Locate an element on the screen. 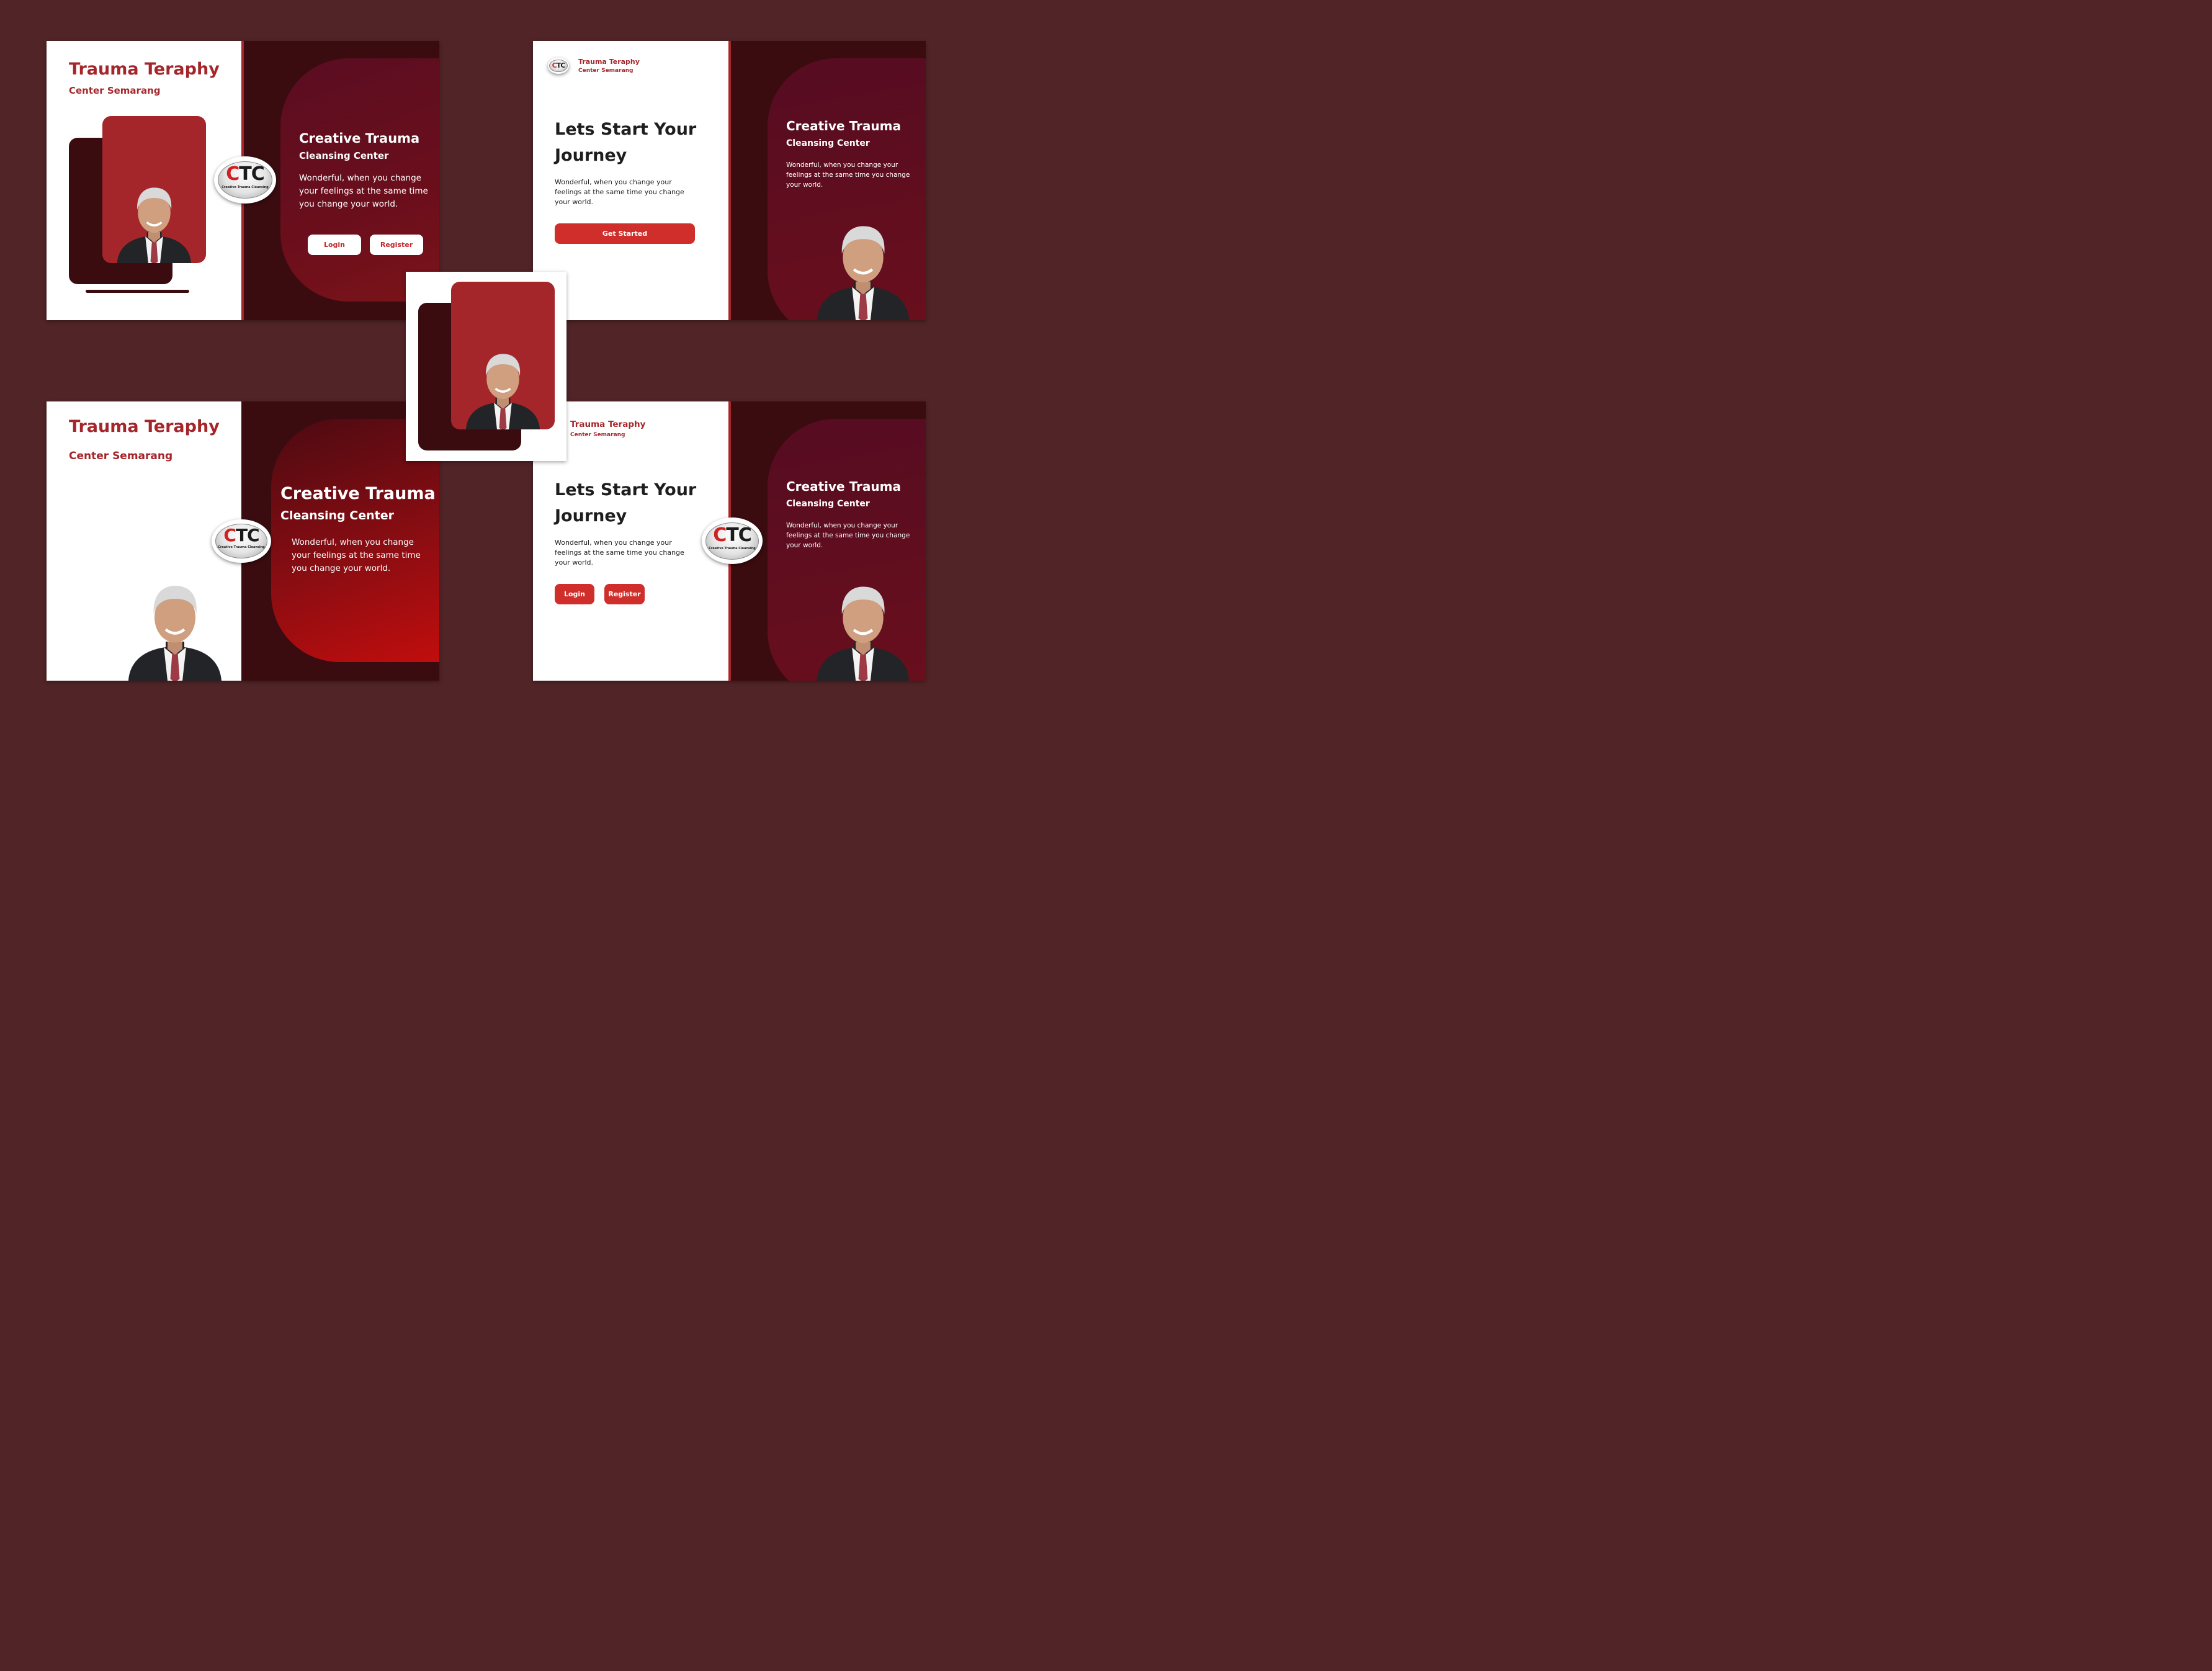  divider-line is located at coordinates (730, 180).